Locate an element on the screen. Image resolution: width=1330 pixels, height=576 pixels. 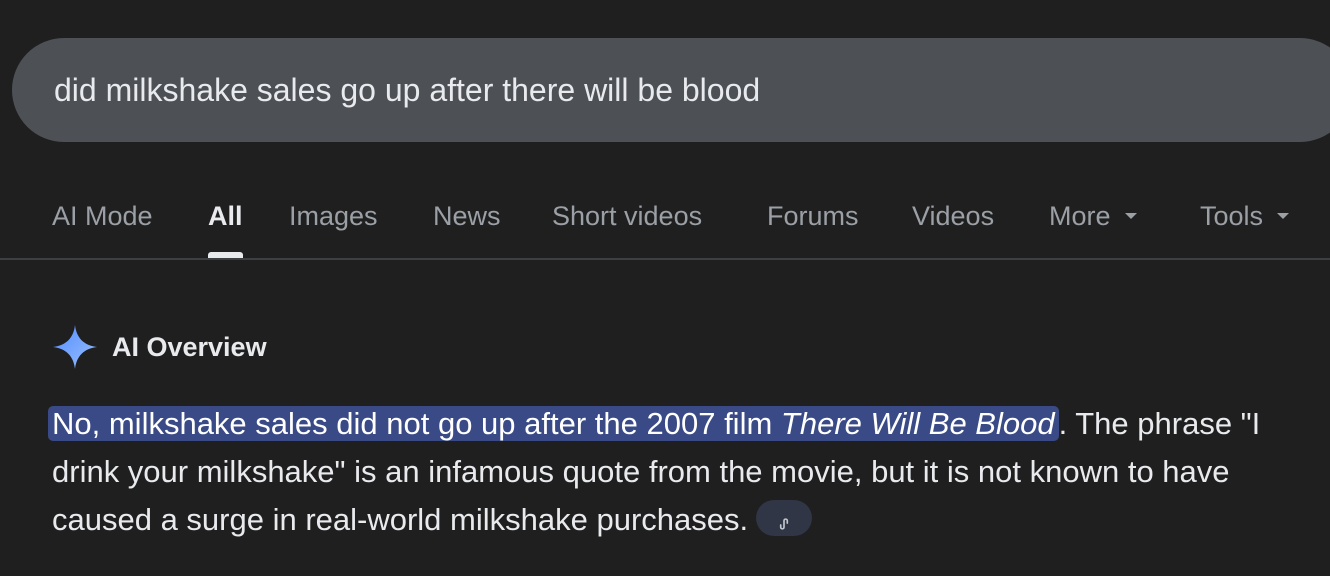
tab-label: Images is located at coordinates (333, 216).